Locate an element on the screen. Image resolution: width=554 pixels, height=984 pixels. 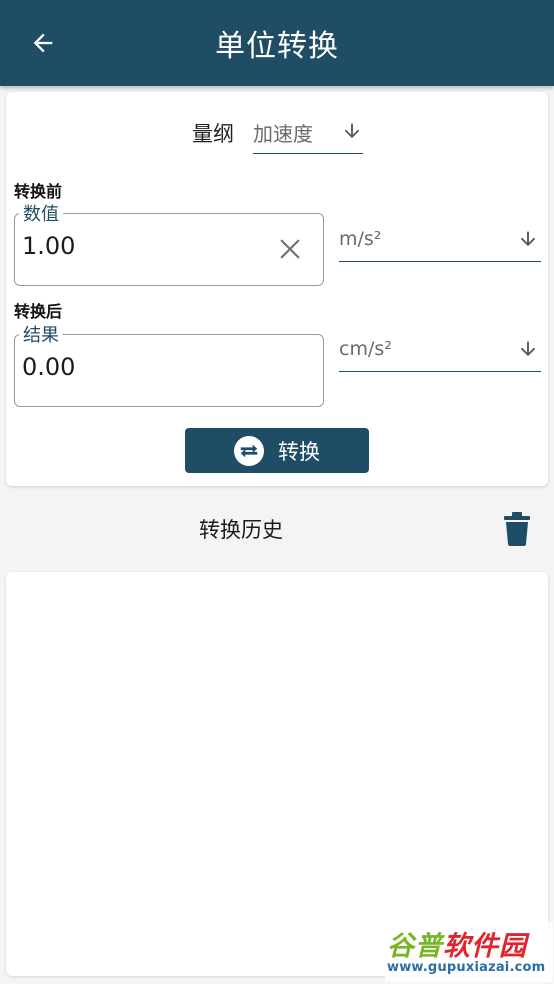
to-unit-select: cm/s² is located at coordinates (440, 352).